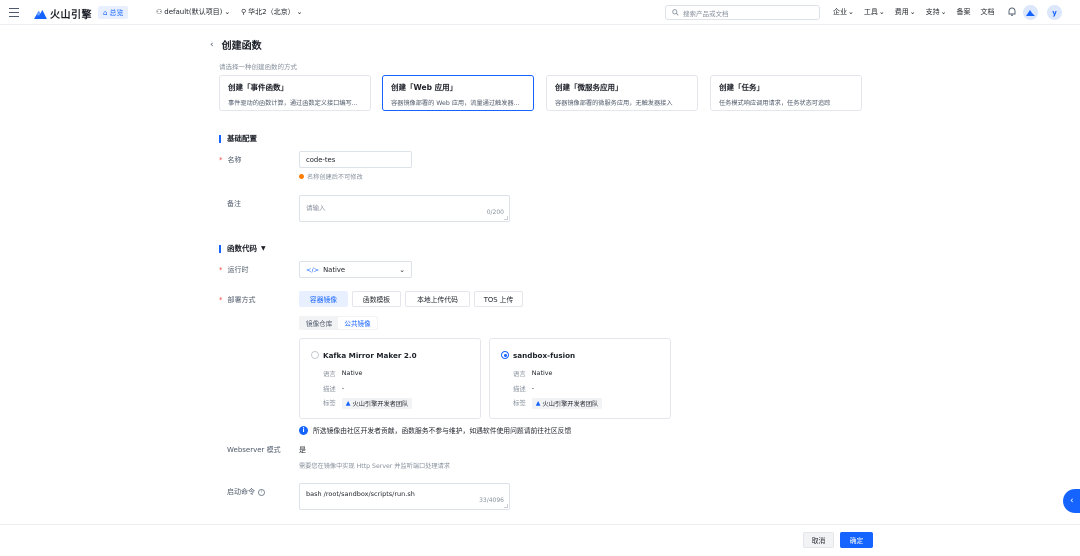  I want to click on remark-placeholder: 请输入, so click(316, 208).